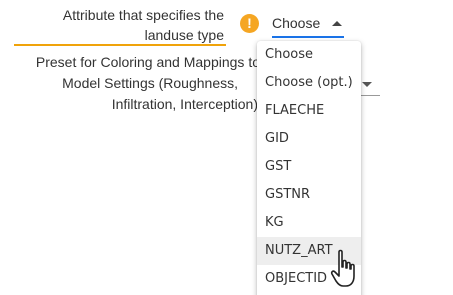 This screenshot has width=453, height=295. What do you see at coordinates (309, 55) in the screenshot?
I see `dropdown-option-choose: Choose` at bounding box center [309, 55].